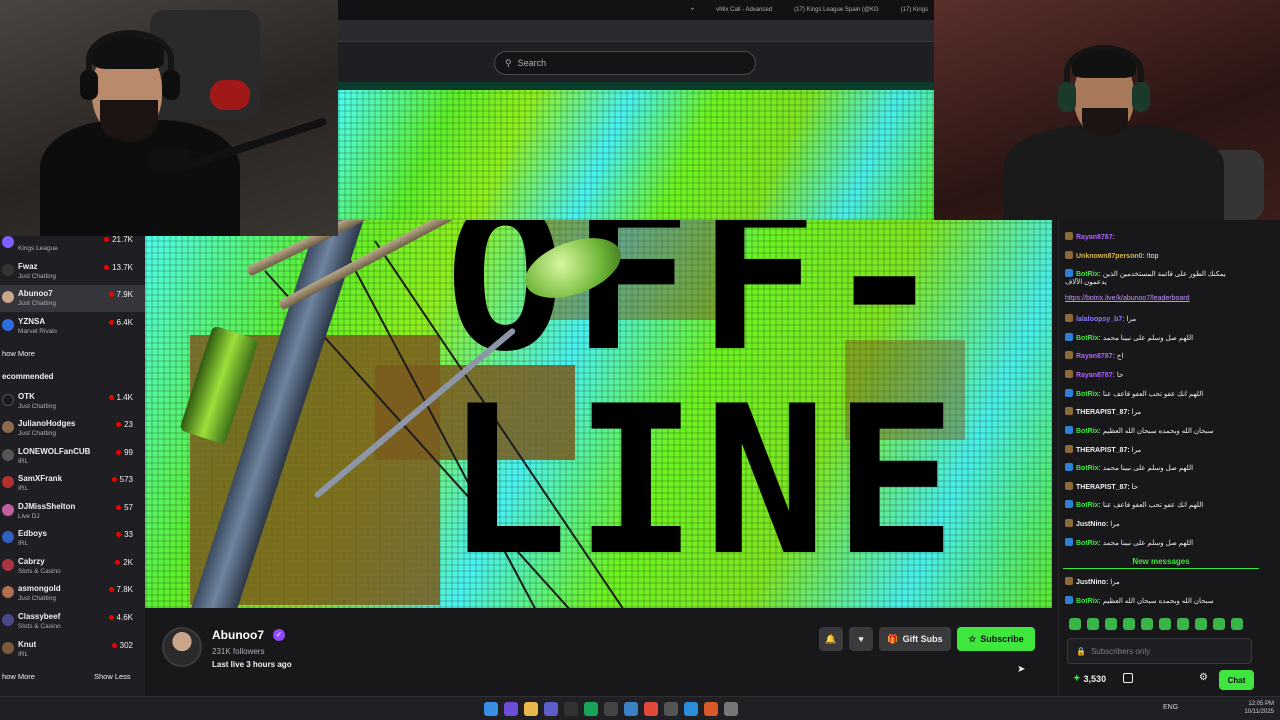 This screenshot has height=720, width=1280. What do you see at coordinates (861, 639) in the screenshot?
I see `follow-heart-button: ♥` at bounding box center [861, 639].